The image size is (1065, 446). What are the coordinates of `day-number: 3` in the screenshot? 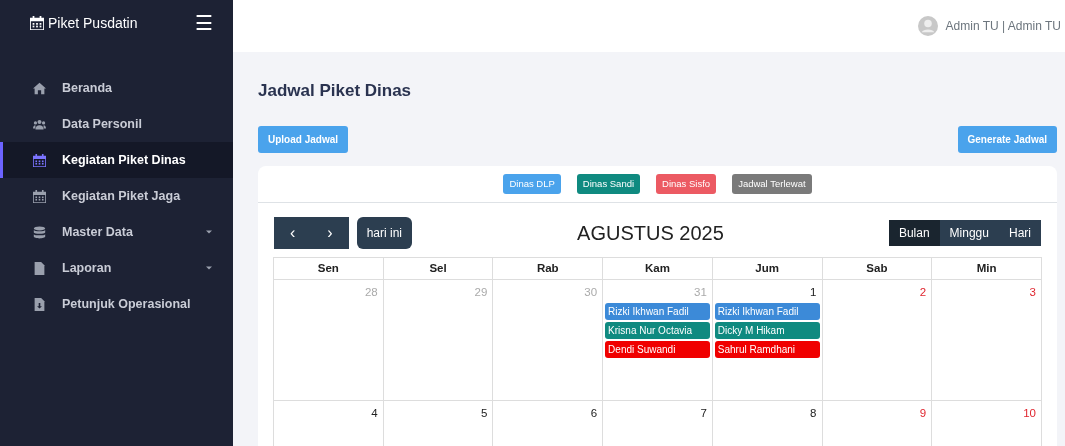 It's located at (1032, 292).